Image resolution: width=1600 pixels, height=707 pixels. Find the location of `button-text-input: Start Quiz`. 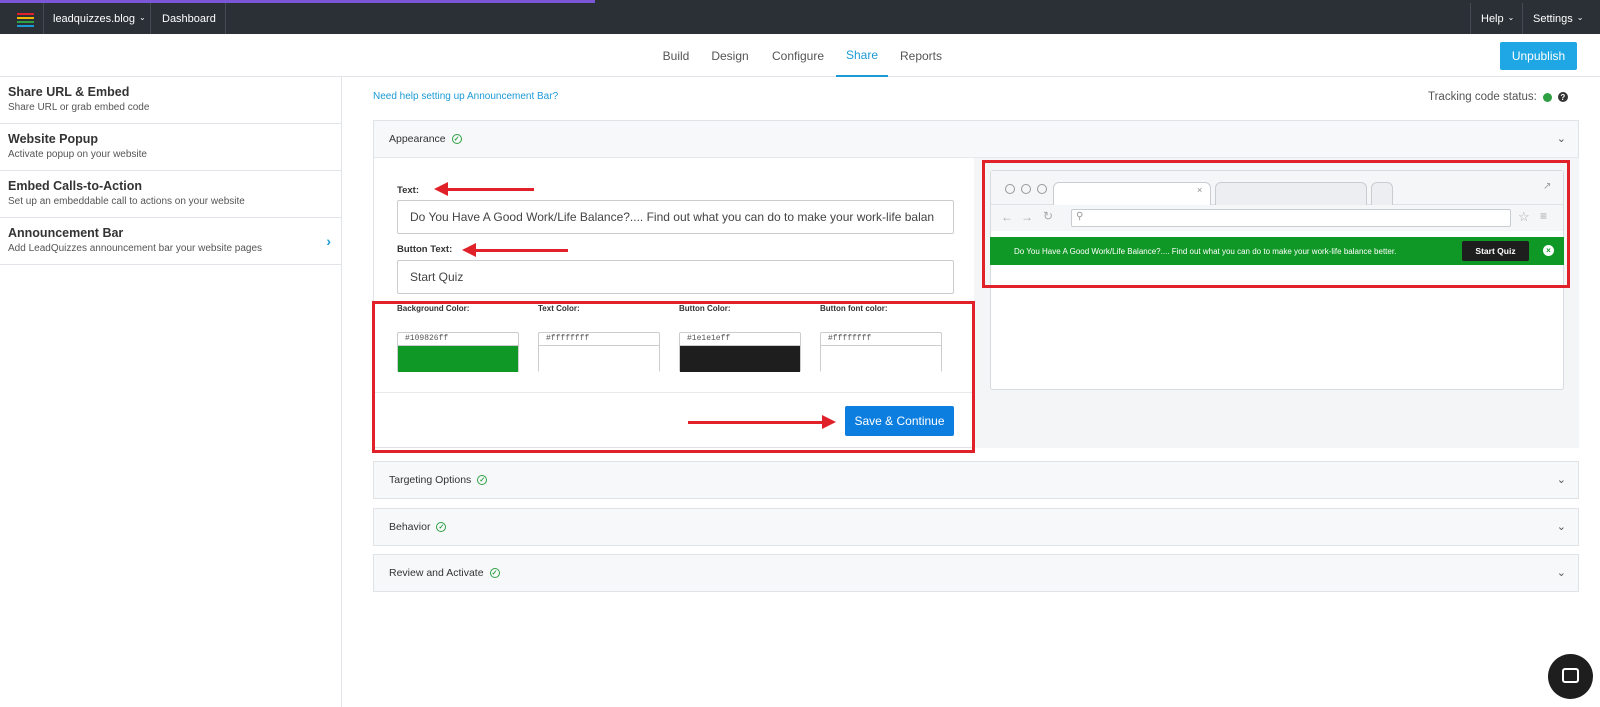

button-text-input: Start Quiz is located at coordinates (675, 277).